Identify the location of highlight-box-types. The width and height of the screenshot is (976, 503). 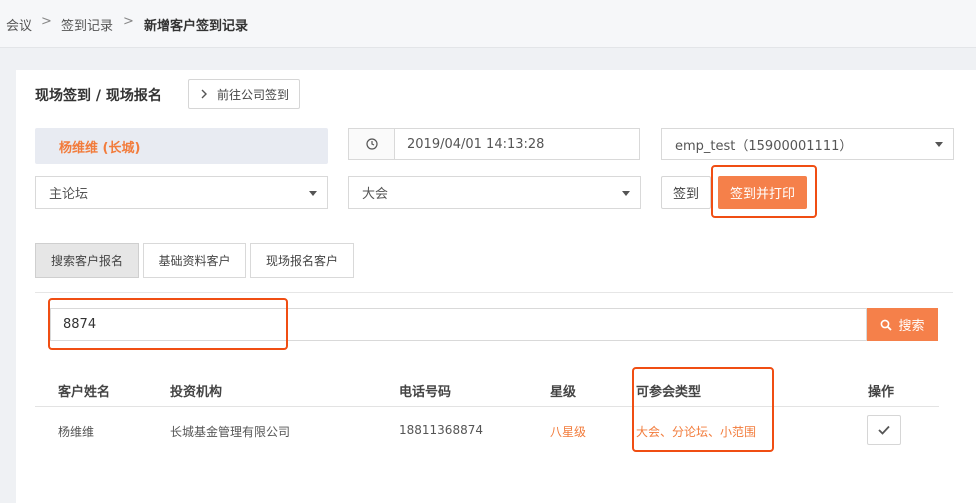
(703, 409).